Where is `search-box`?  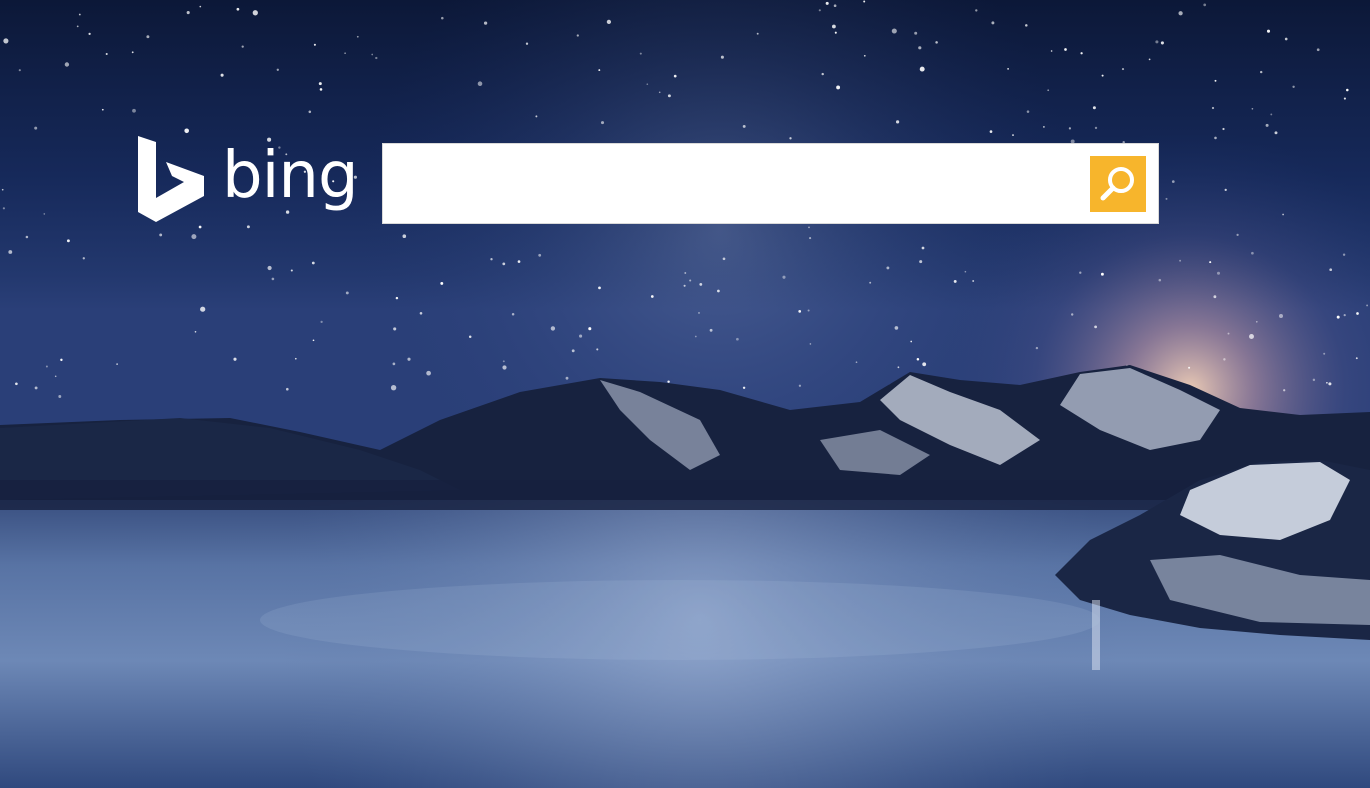
search-box is located at coordinates (770, 183).